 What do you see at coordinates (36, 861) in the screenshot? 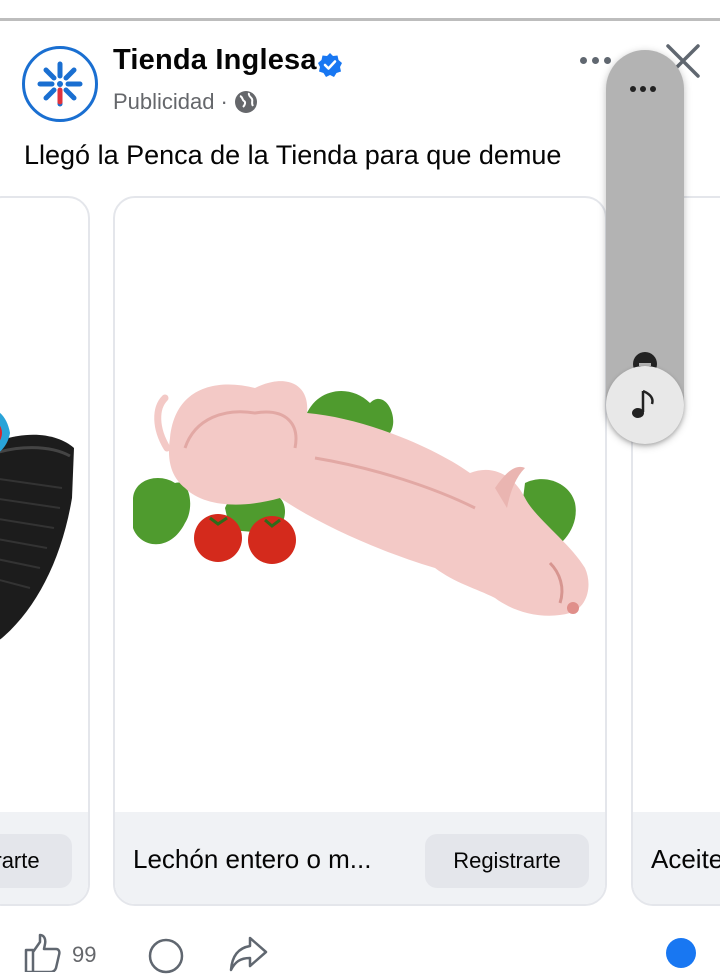
I see `register-button-previous: rarte` at bounding box center [36, 861].